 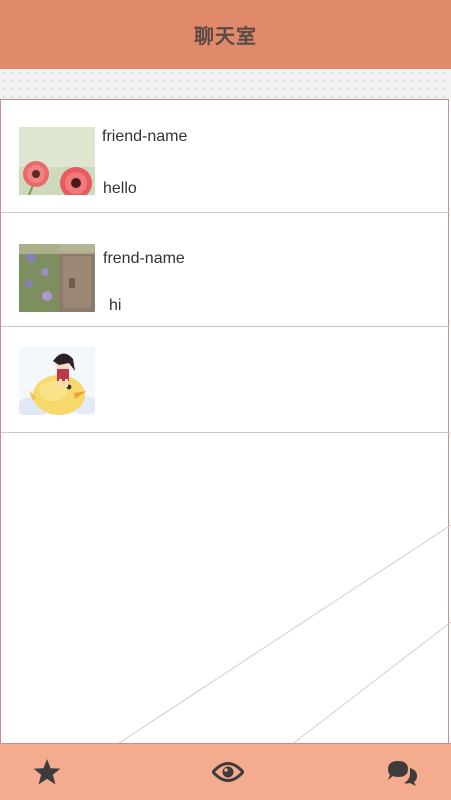 What do you see at coordinates (115, 305) in the screenshot?
I see `last-message: hi` at bounding box center [115, 305].